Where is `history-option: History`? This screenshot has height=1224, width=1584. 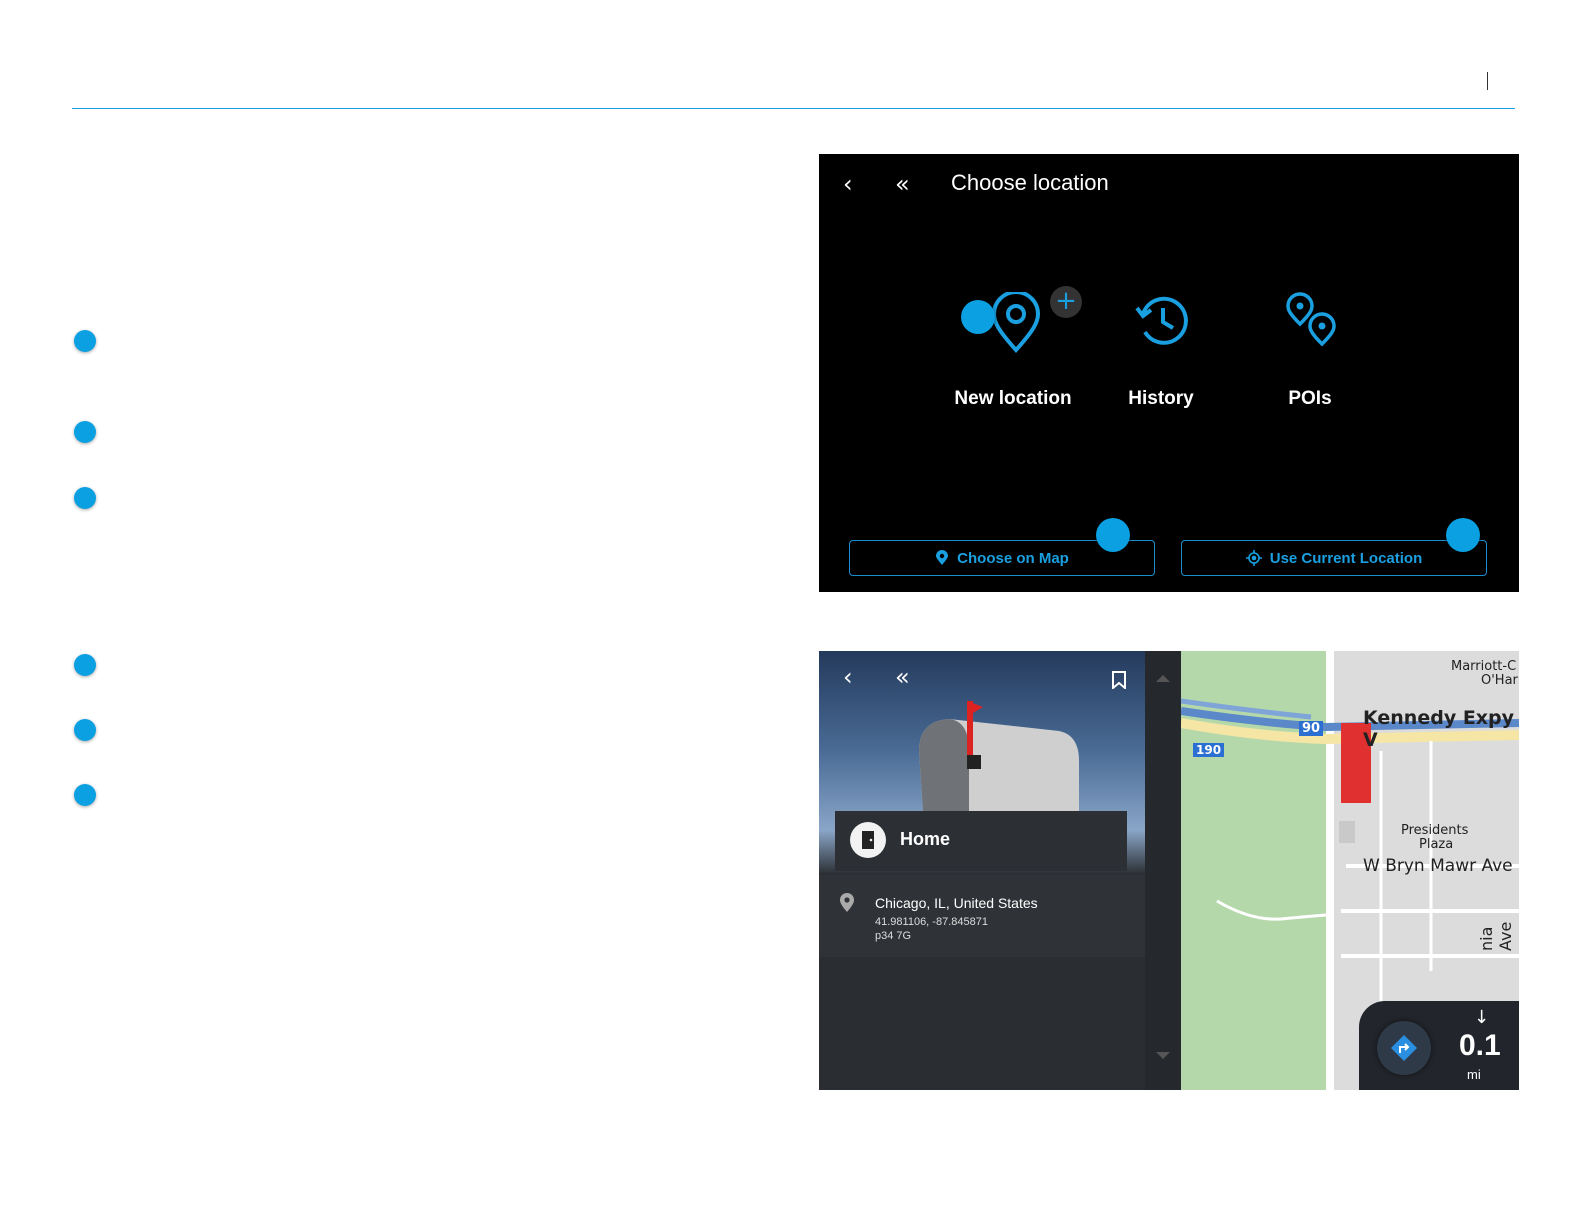
history-option: History is located at coordinates (1161, 357).